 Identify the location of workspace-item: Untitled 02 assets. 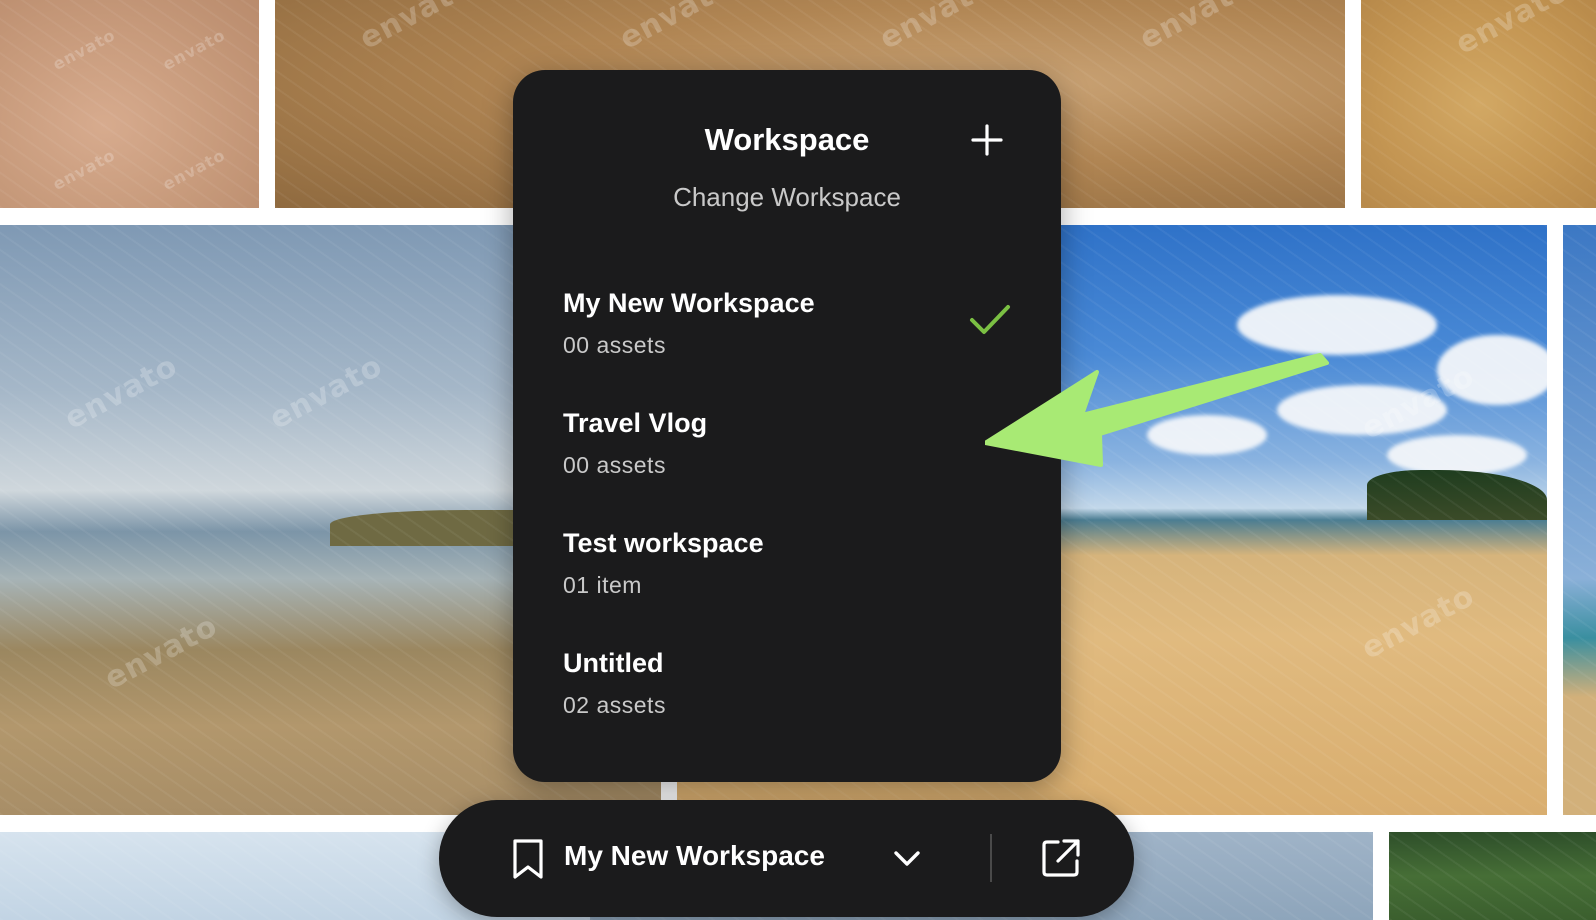
(787, 696).